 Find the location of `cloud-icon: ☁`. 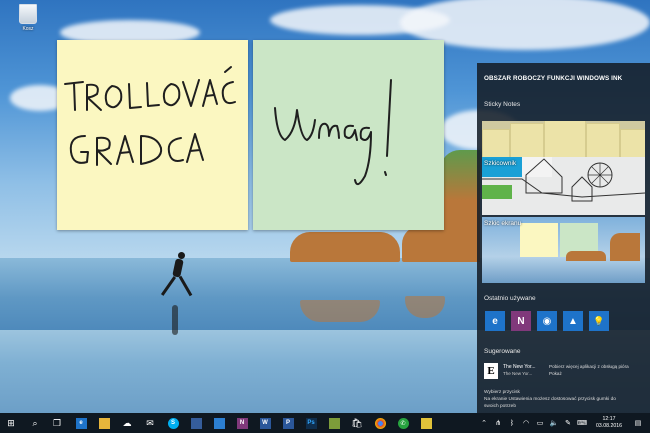

cloud-icon: ☁ is located at coordinates (127, 422).